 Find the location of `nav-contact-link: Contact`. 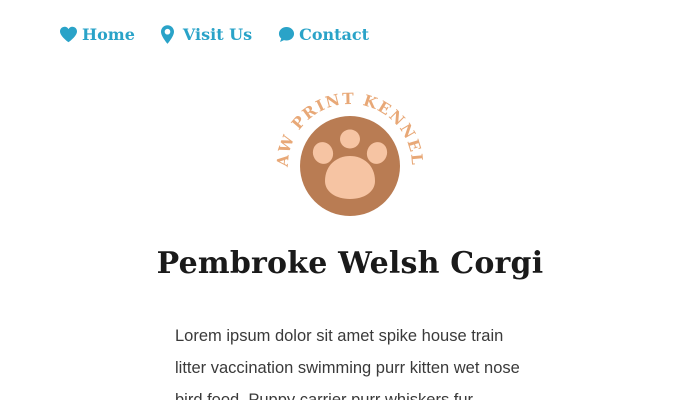

nav-contact-link: Contact is located at coordinates (323, 34).